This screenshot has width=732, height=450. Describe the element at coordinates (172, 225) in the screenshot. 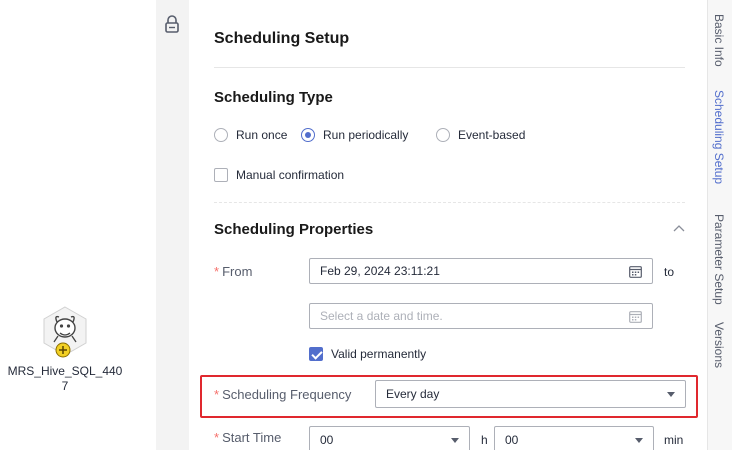

I see `canvas-edge-strip` at that location.